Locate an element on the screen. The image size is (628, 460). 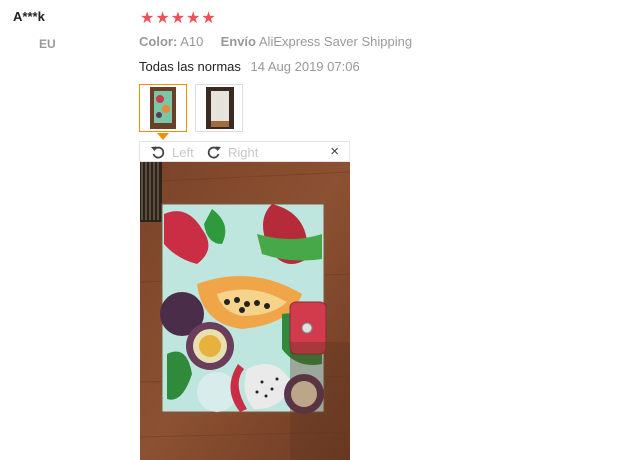
rotate-right-label: Right is located at coordinates (243, 152).